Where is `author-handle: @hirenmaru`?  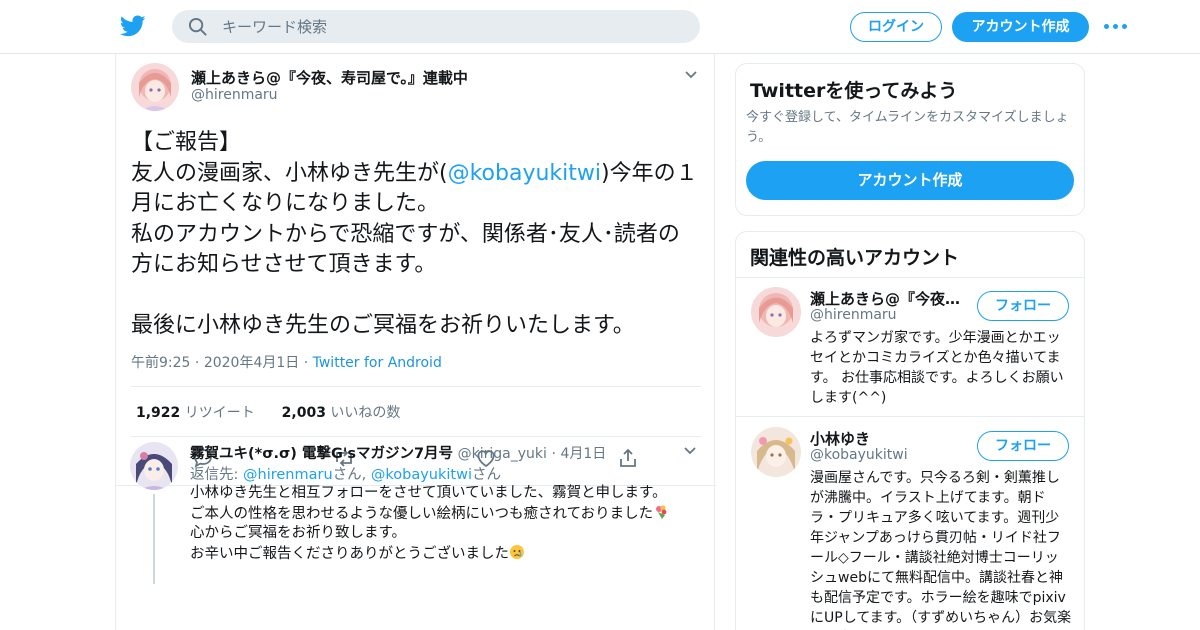 author-handle: @hirenmaru is located at coordinates (234, 95).